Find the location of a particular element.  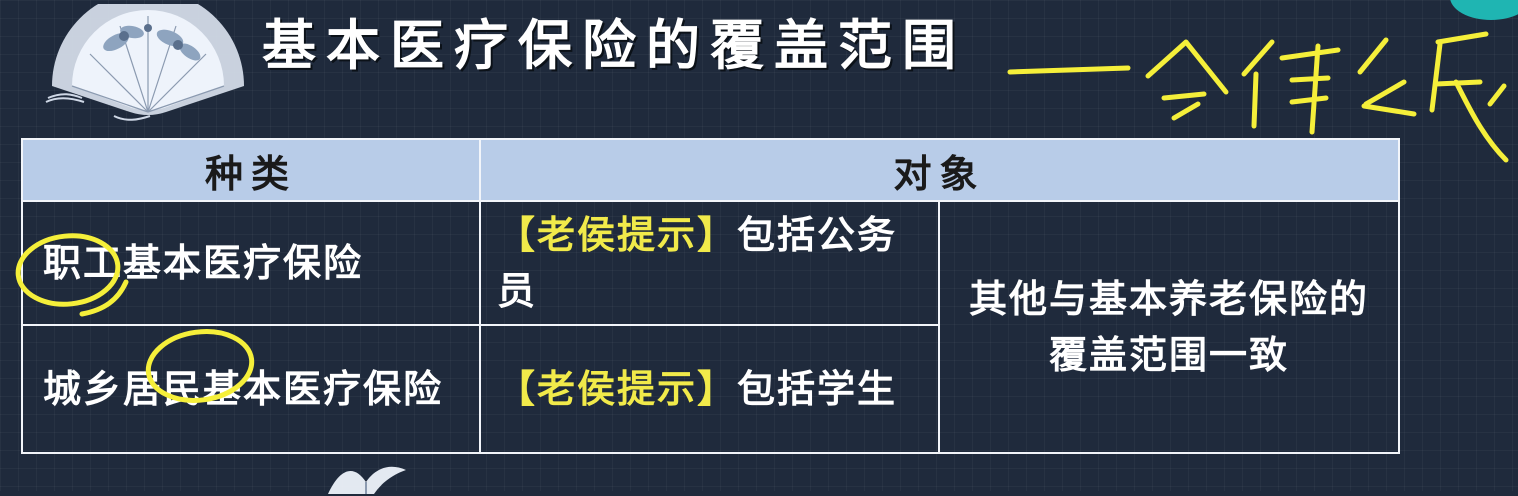

table-header-row: 种类 对象 is located at coordinates (711, 170).